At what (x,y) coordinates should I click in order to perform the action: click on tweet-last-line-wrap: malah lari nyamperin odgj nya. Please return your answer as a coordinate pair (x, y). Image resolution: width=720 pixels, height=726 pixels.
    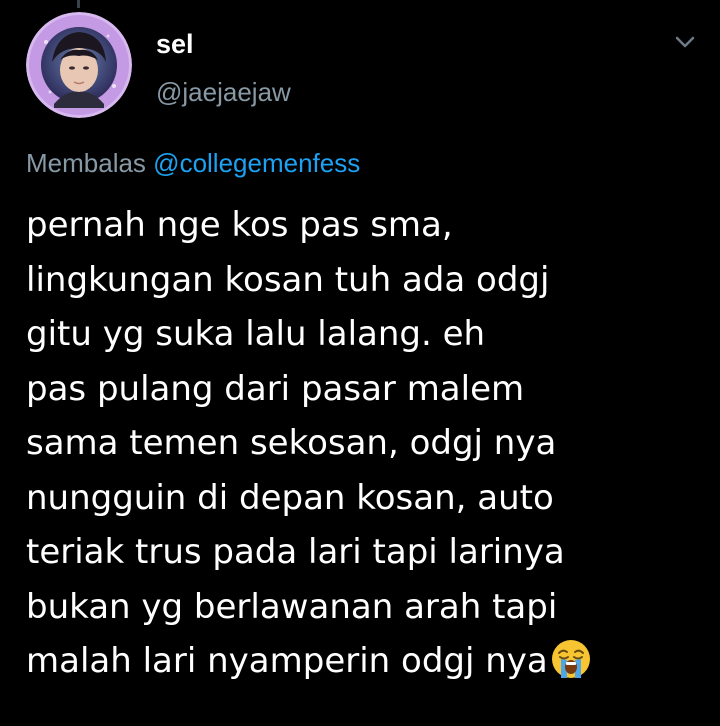
    Looking at the image, I should click on (366, 665).